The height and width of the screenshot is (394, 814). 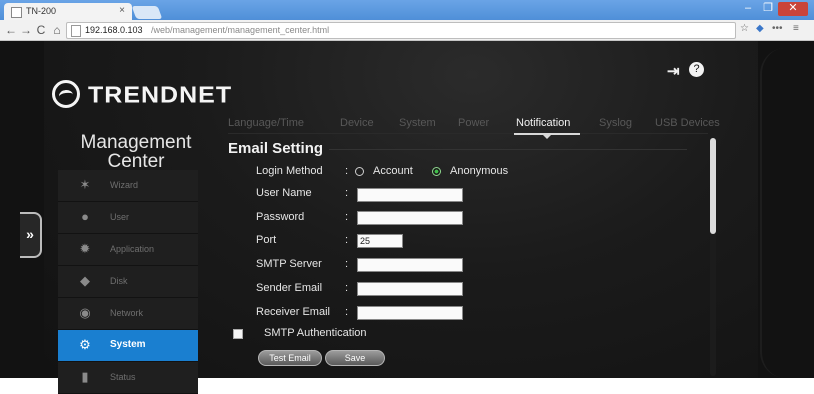 What do you see at coordinates (290, 358) in the screenshot?
I see `test-email-button: Test Email` at bounding box center [290, 358].